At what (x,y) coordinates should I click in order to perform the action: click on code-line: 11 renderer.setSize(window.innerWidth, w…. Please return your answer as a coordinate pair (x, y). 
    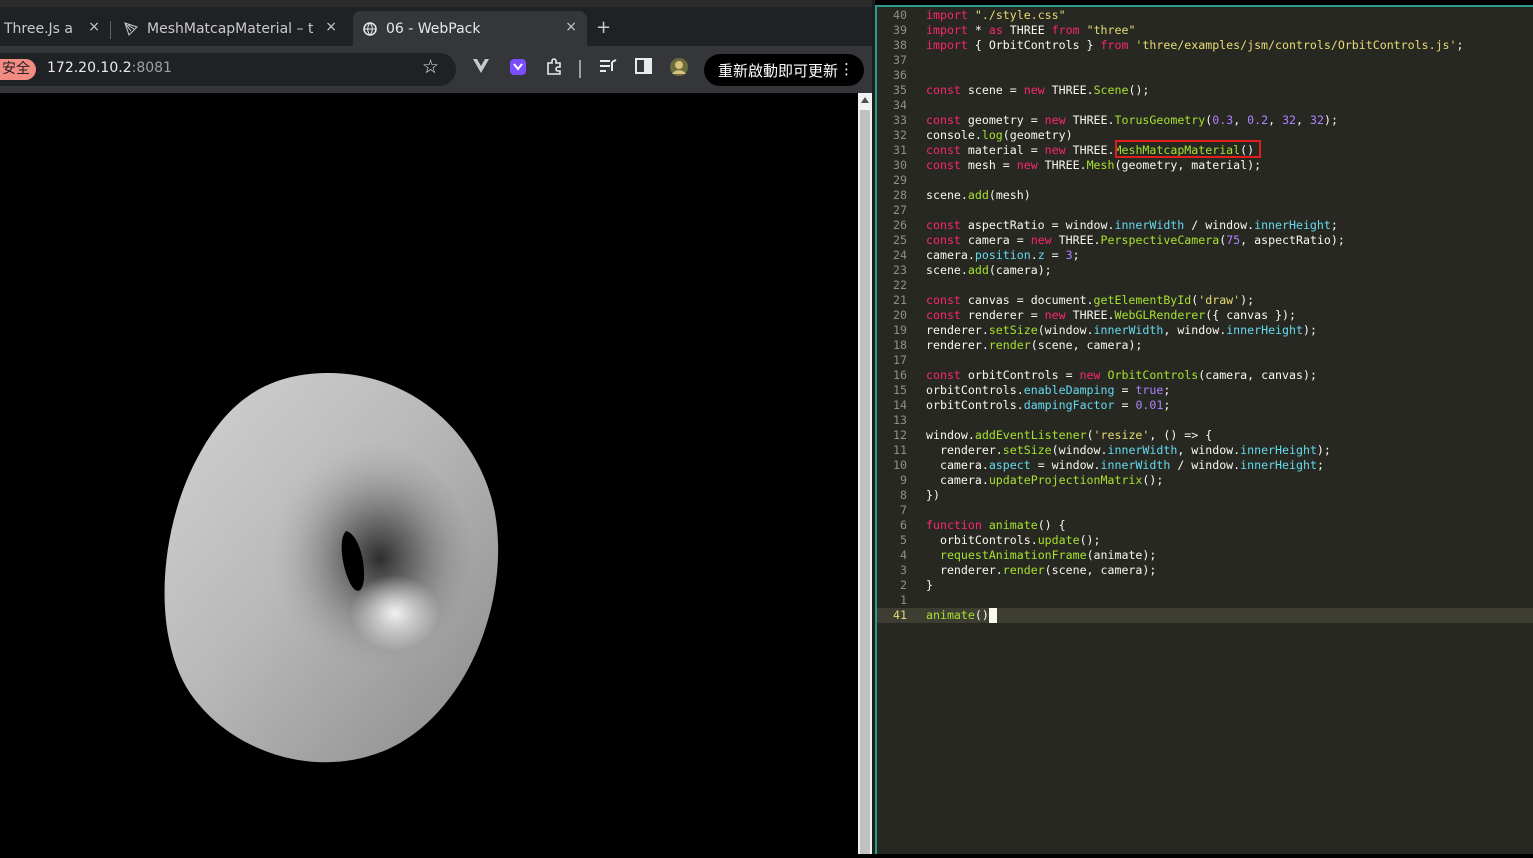
    Looking at the image, I should click on (1205, 450).